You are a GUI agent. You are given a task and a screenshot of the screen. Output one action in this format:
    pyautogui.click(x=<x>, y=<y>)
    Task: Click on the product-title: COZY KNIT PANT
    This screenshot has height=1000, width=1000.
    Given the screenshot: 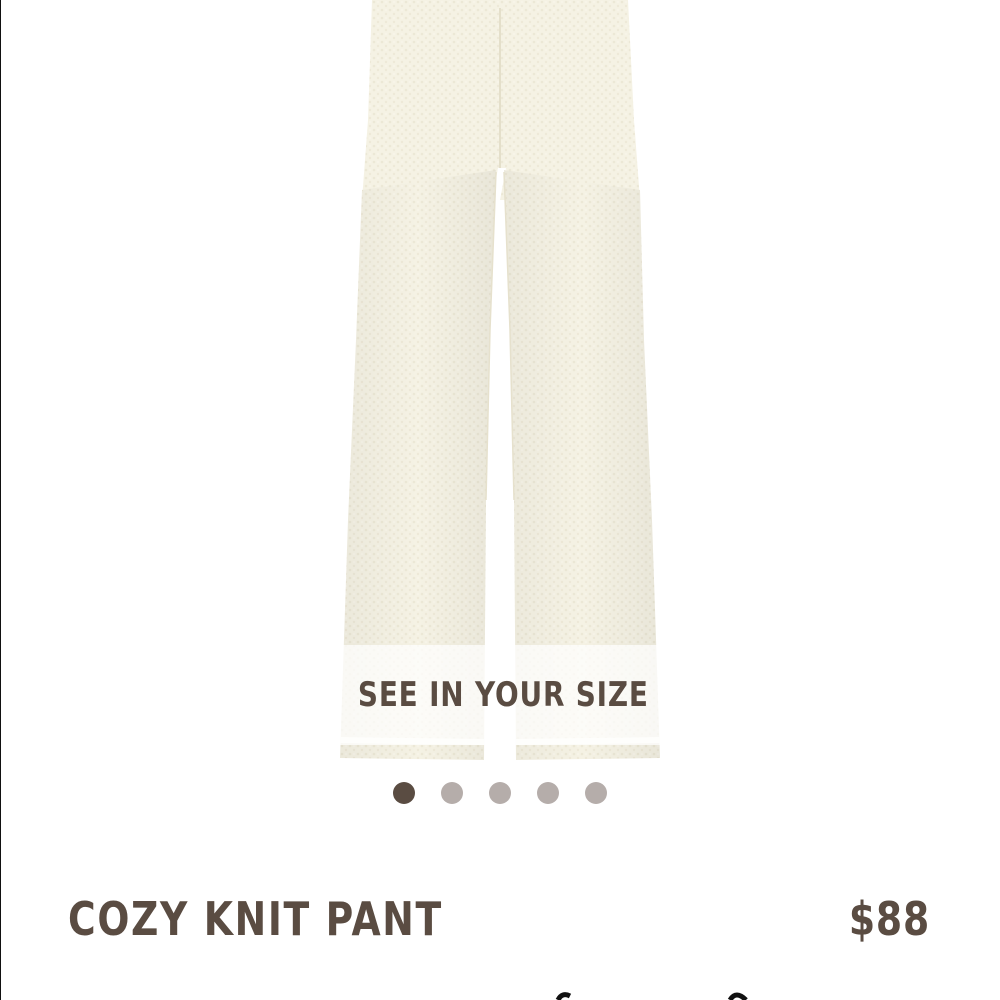 What is the action you would take?
    pyautogui.click(x=255, y=919)
    